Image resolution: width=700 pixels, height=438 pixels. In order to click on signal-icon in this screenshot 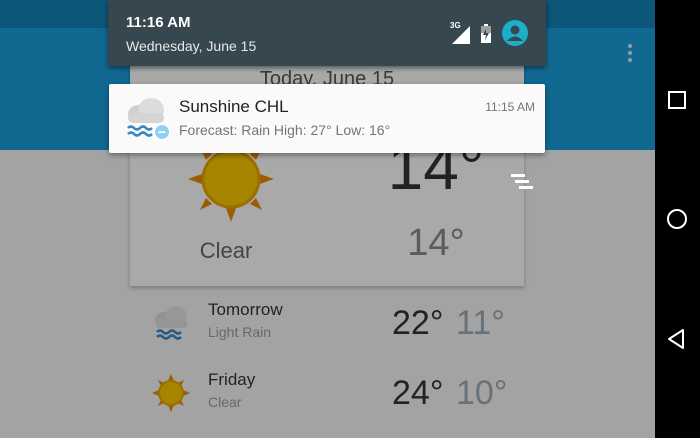, I will do `click(461, 35)`.